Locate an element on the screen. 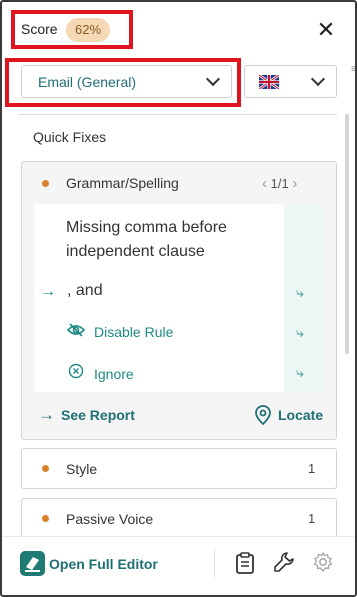 The image size is (357, 597). see-report-link: → See Report is located at coordinates (86, 415).